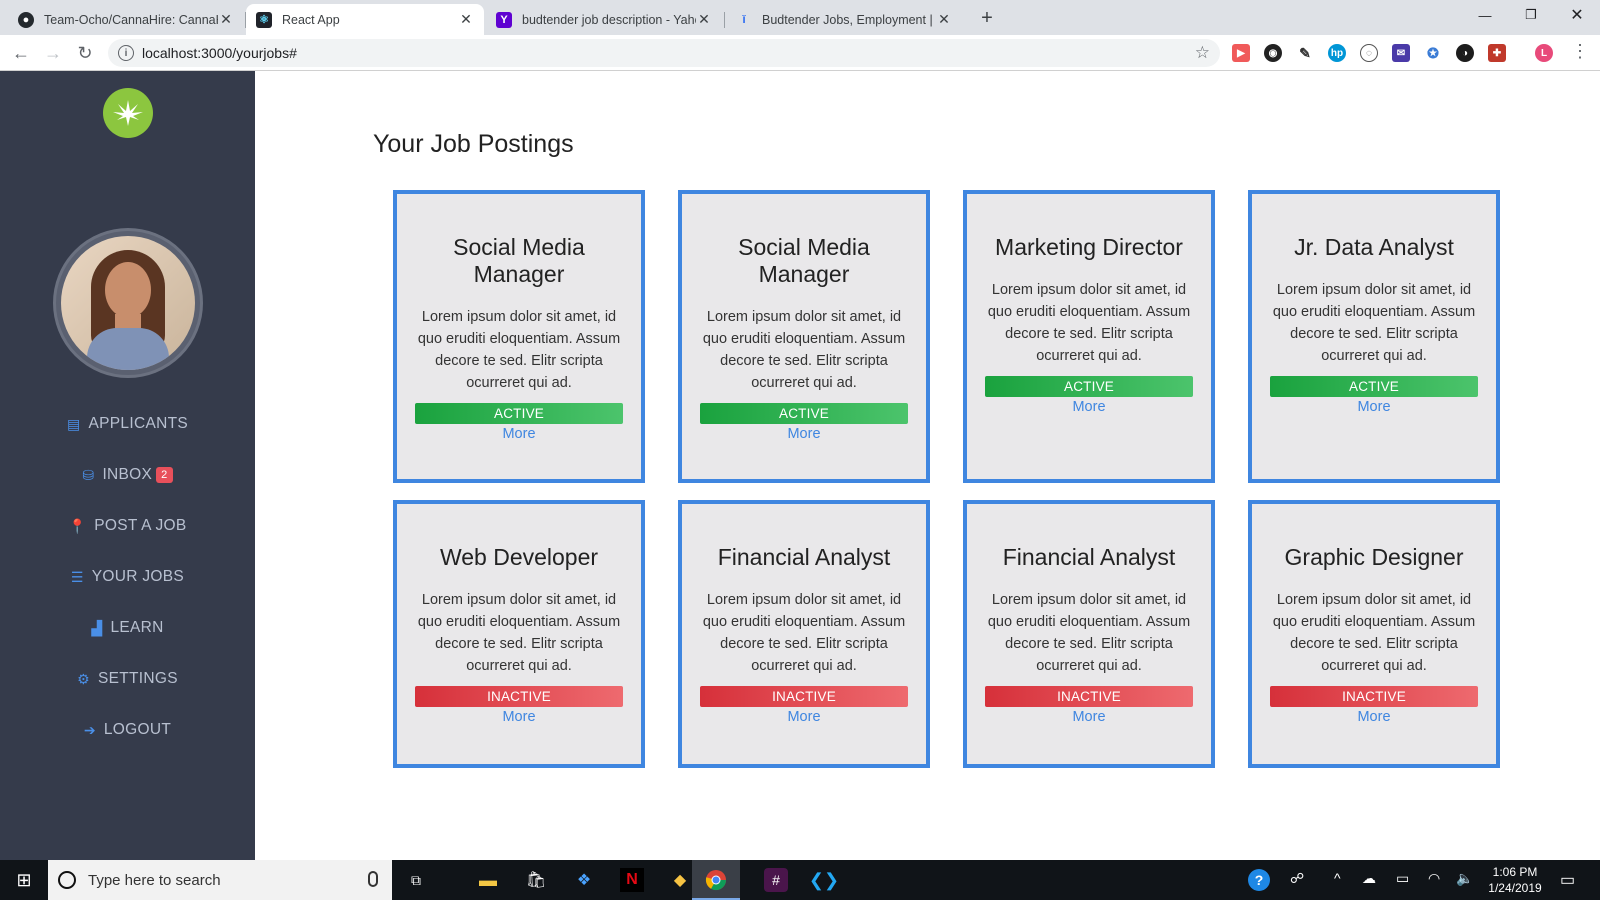  What do you see at coordinates (584, 880) in the screenshot?
I see `dropbox-icon: ❖` at bounding box center [584, 880].